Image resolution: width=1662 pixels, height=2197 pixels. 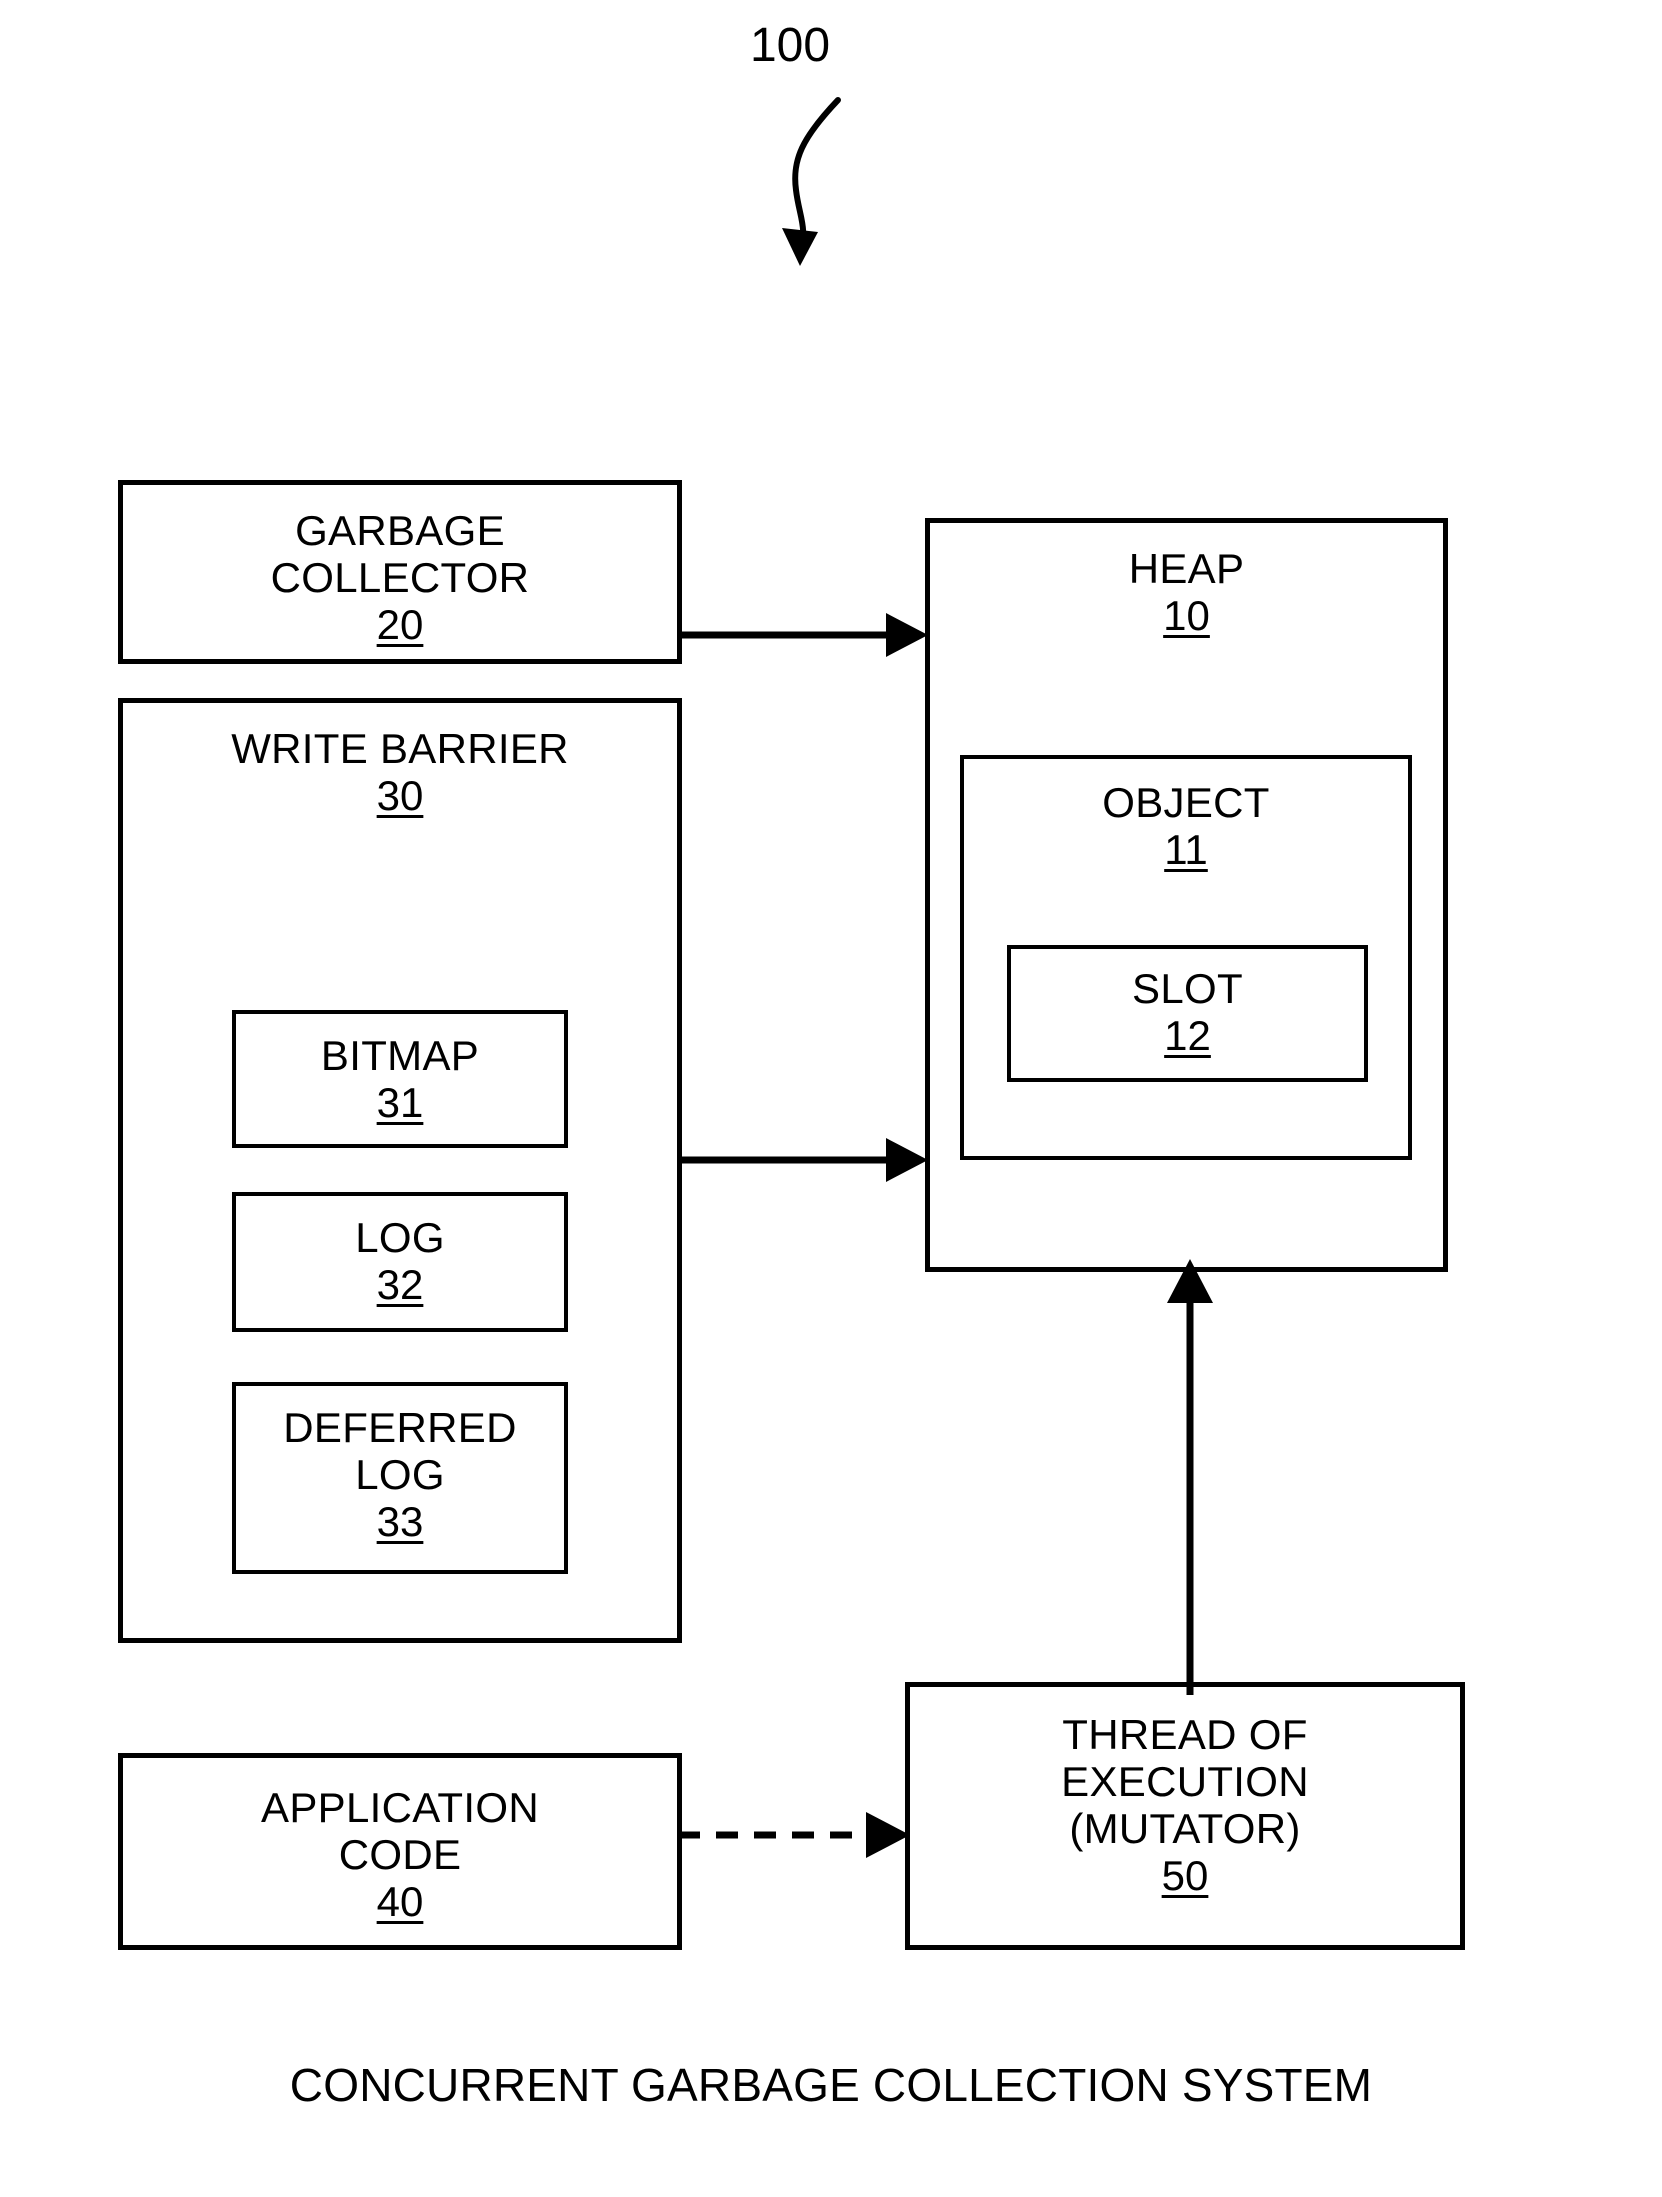 What do you see at coordinates (831, 2085) in the screenshot?
I see `figure-caption: CONCURRENT GARBAGE COLLECTION SYSTEM` at bounding box center [831, 2085].